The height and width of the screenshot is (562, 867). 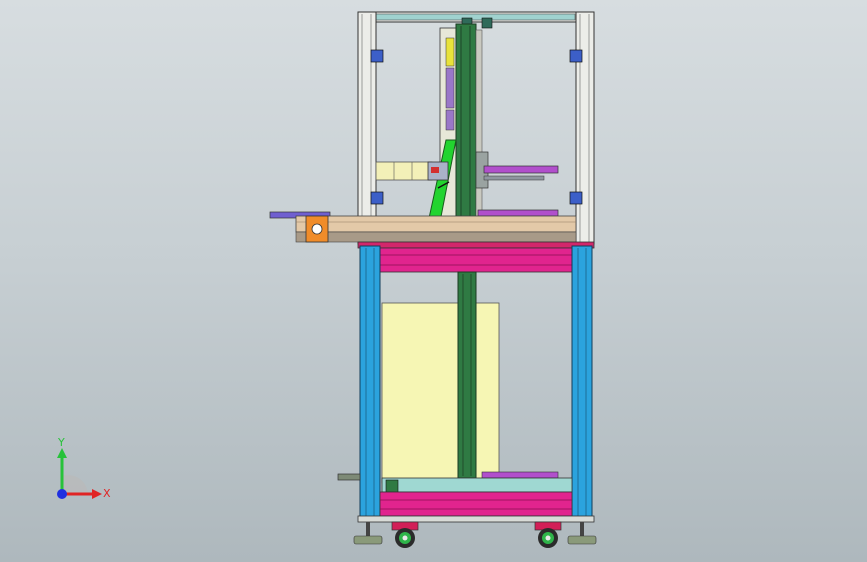 What do you see at coordinates (582, 533) in the screenshot?
I see `foot-right` at bounding box center [582, 533].